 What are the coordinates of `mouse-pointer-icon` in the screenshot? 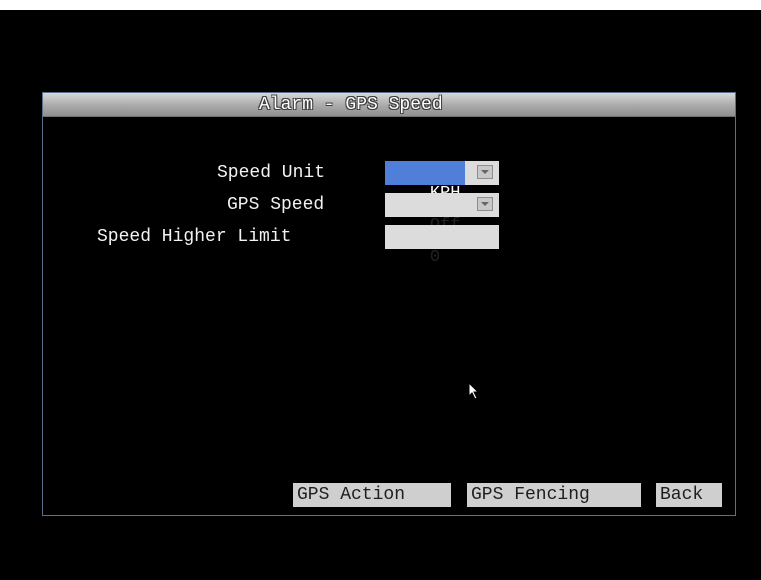 It's located at (474, 391).